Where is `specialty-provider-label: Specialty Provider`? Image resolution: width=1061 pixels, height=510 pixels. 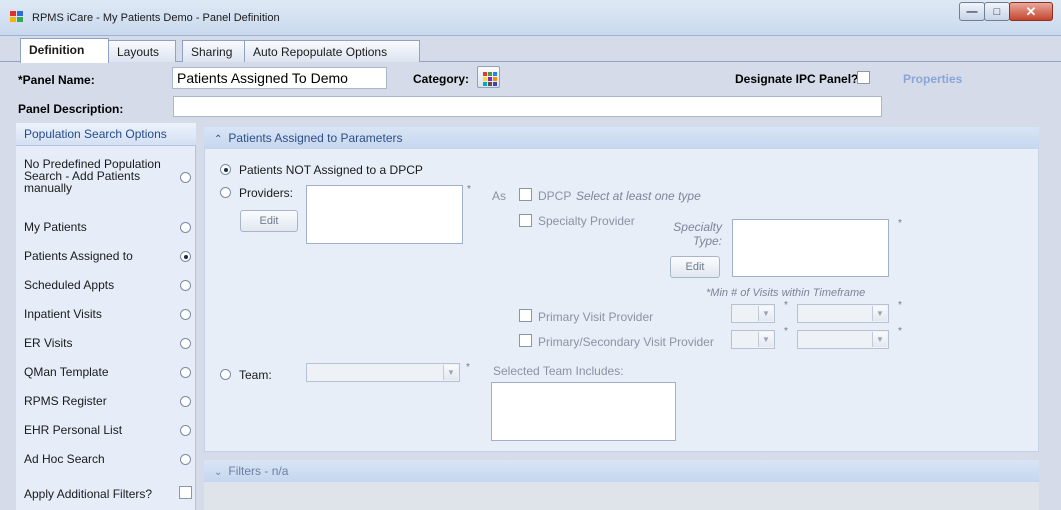 specialty-provider-label: Specialty Provider is located at coordinates (586, 221).